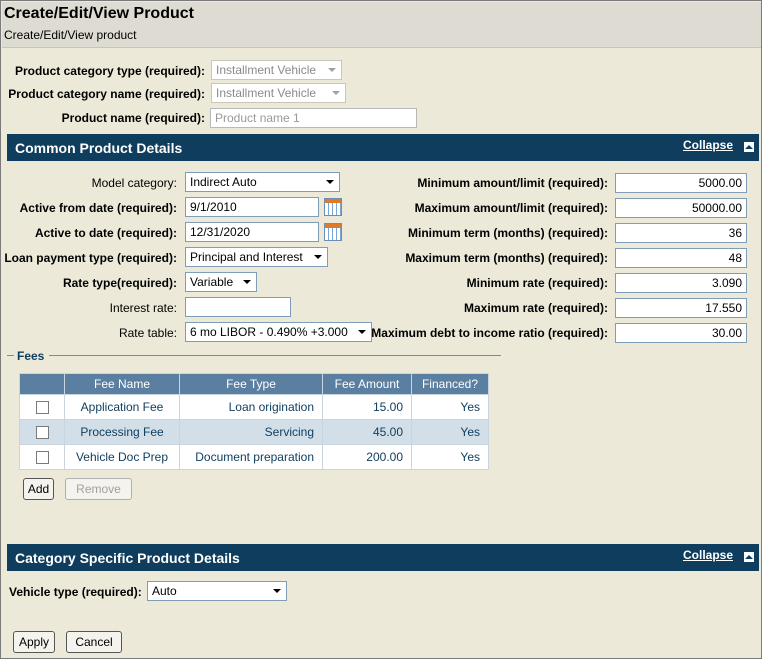 The height and width of the screenshot is (659, 762). I want to click on category-type-label: Product category type (required):, so click(109, 71).